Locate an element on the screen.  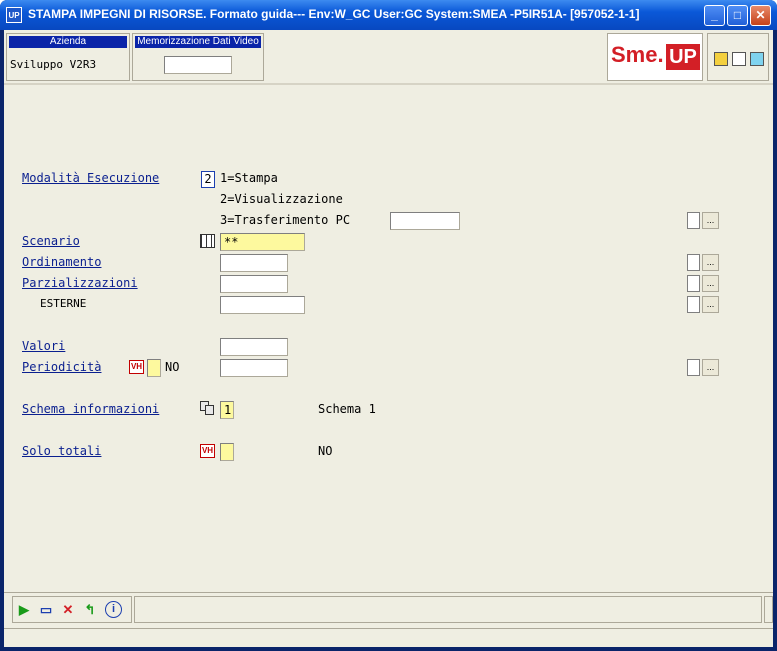
trasferimento-checkbox is located at coordinates (693, 220).